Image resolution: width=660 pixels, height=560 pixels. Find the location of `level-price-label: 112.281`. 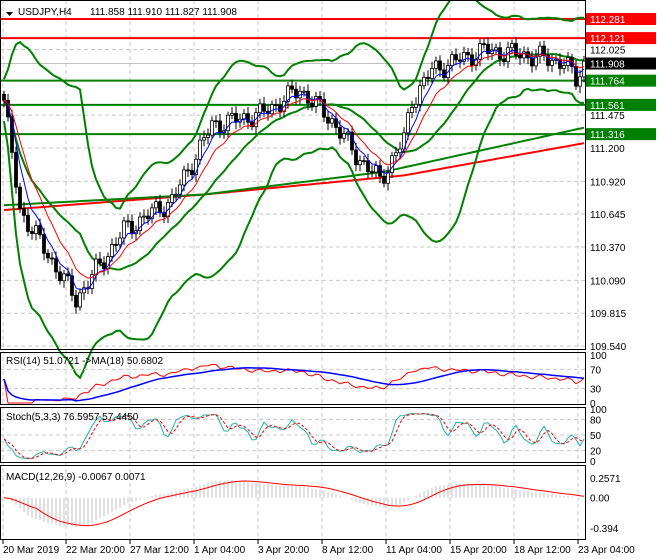

level-price-label: 112.281 is located at coordinates (608, 20).